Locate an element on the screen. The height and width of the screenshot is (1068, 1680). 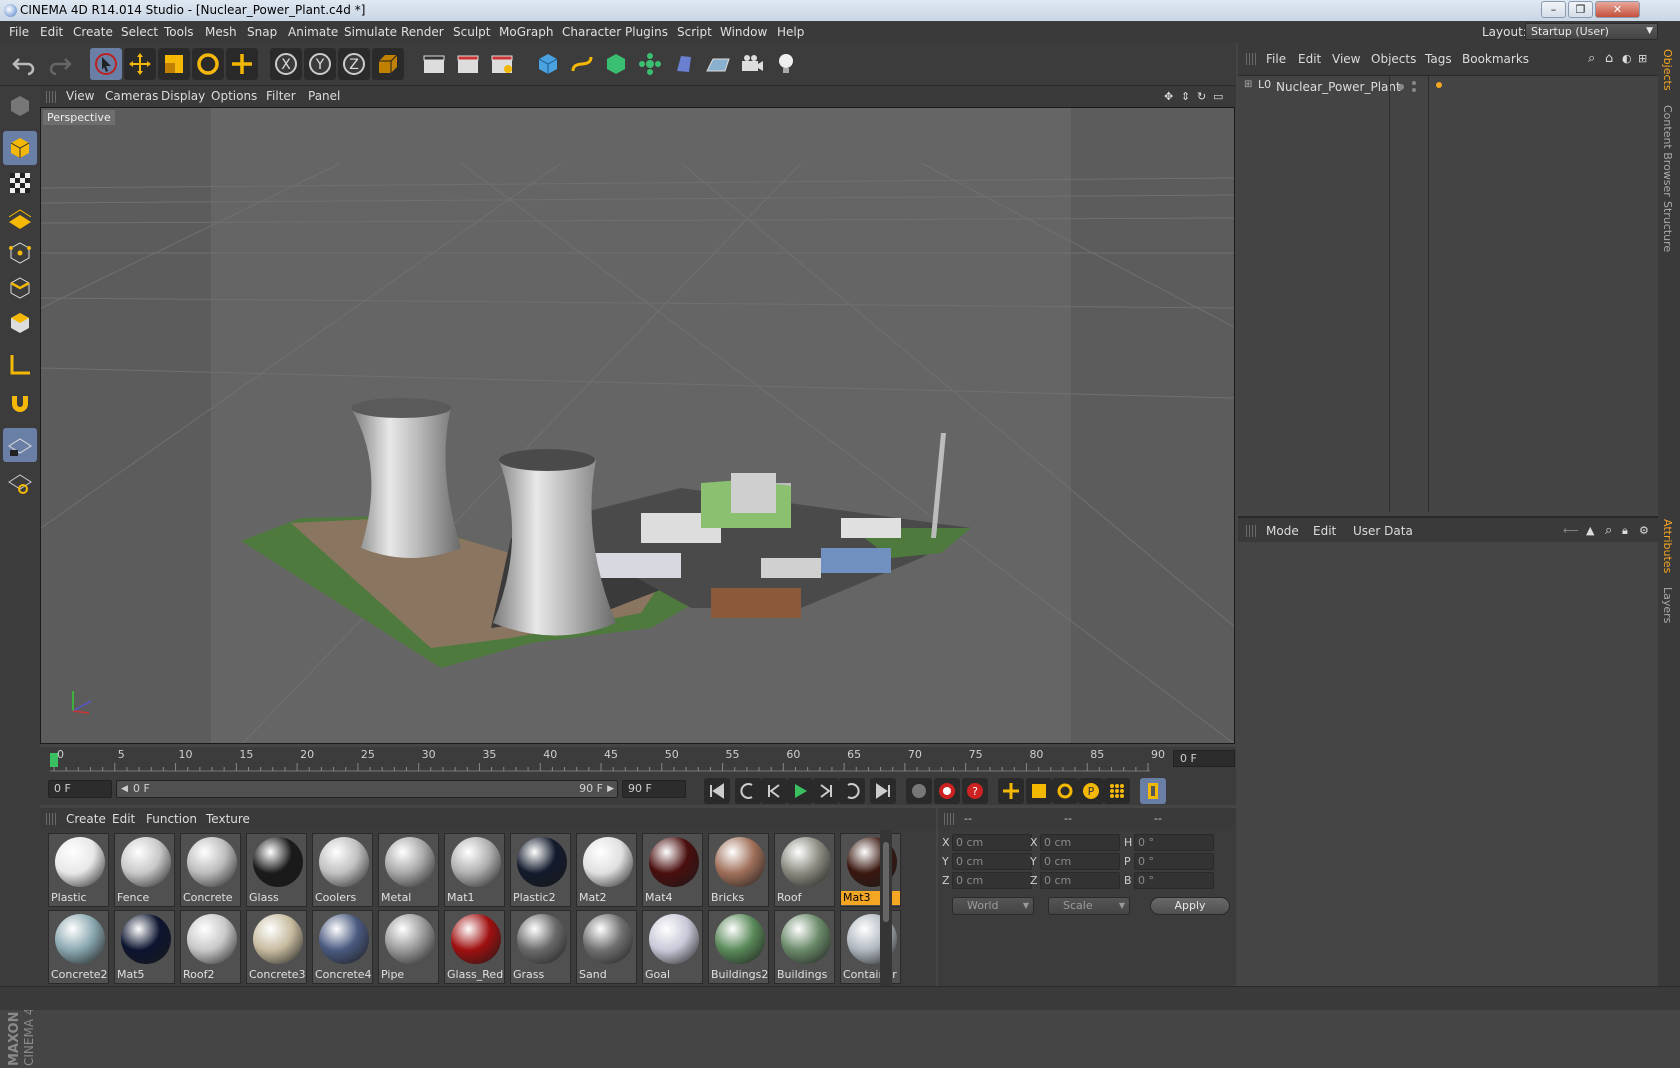
viewport-menu-view: View is located at coordinates (80, 96).